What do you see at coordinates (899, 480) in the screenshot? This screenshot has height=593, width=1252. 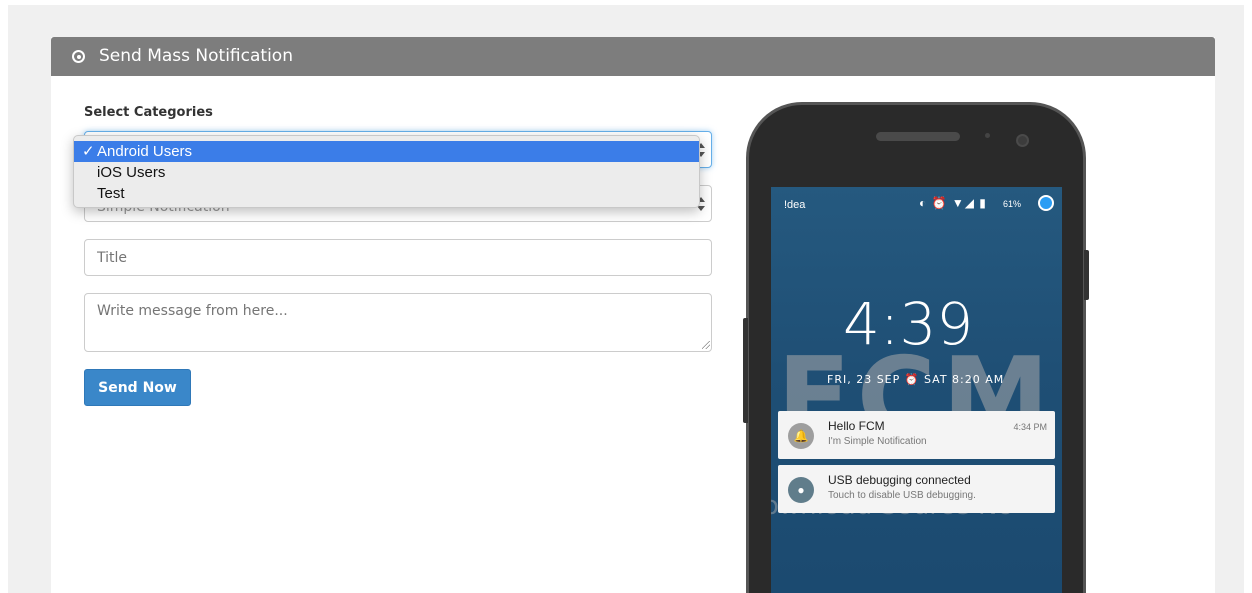 I see `notification-title: USB debugging connected` at bounding box center [899, 480].